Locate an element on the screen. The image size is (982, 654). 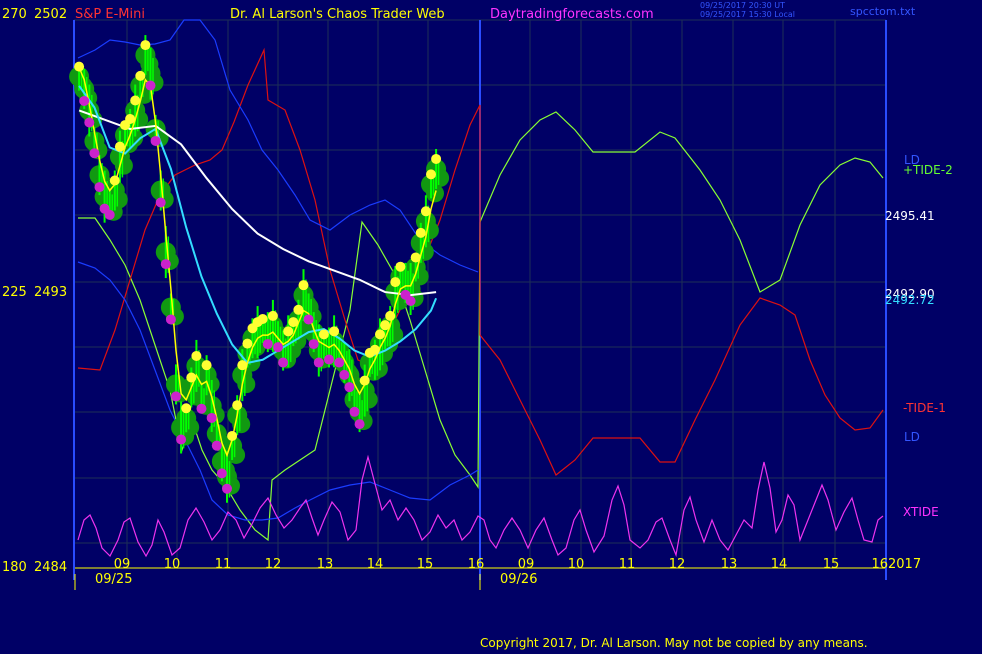
hour-tick: 10 is located at coordinates (576, 564).